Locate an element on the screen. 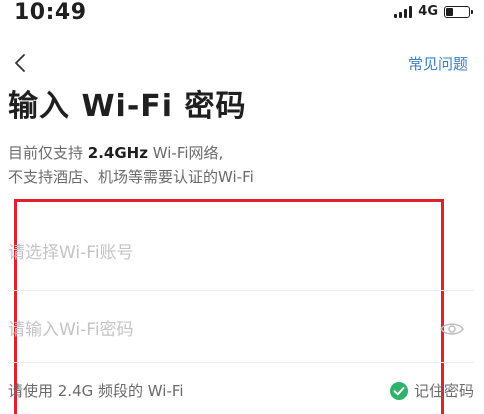 The width and height of the screenshot is (484, 414). status-bar: 10:49 4G is located at coordinates (242, 13).